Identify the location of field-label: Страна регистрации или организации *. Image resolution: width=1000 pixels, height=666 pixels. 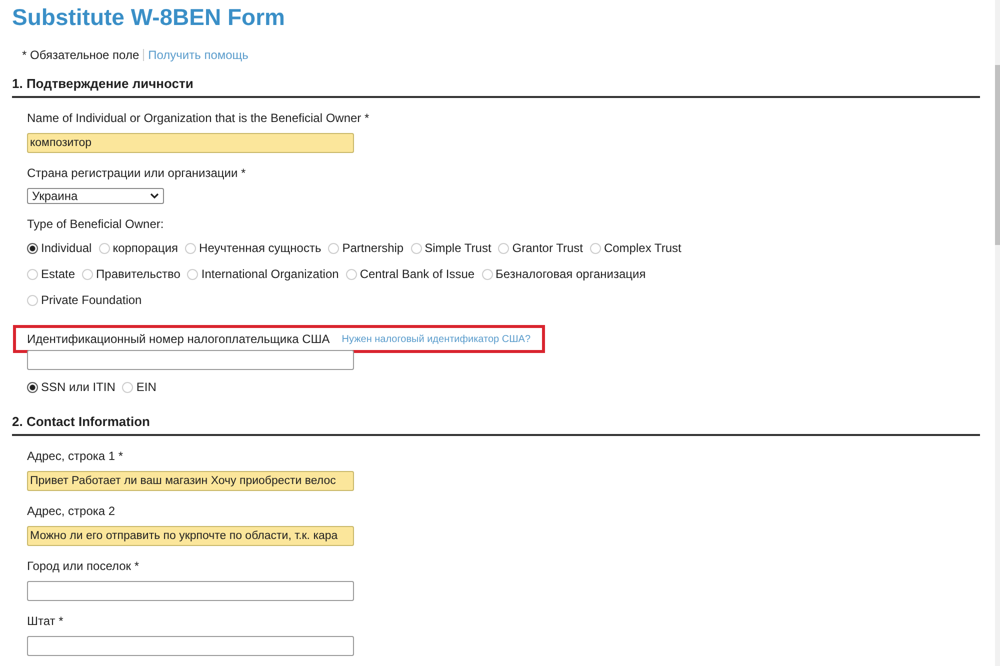
(137, 173).